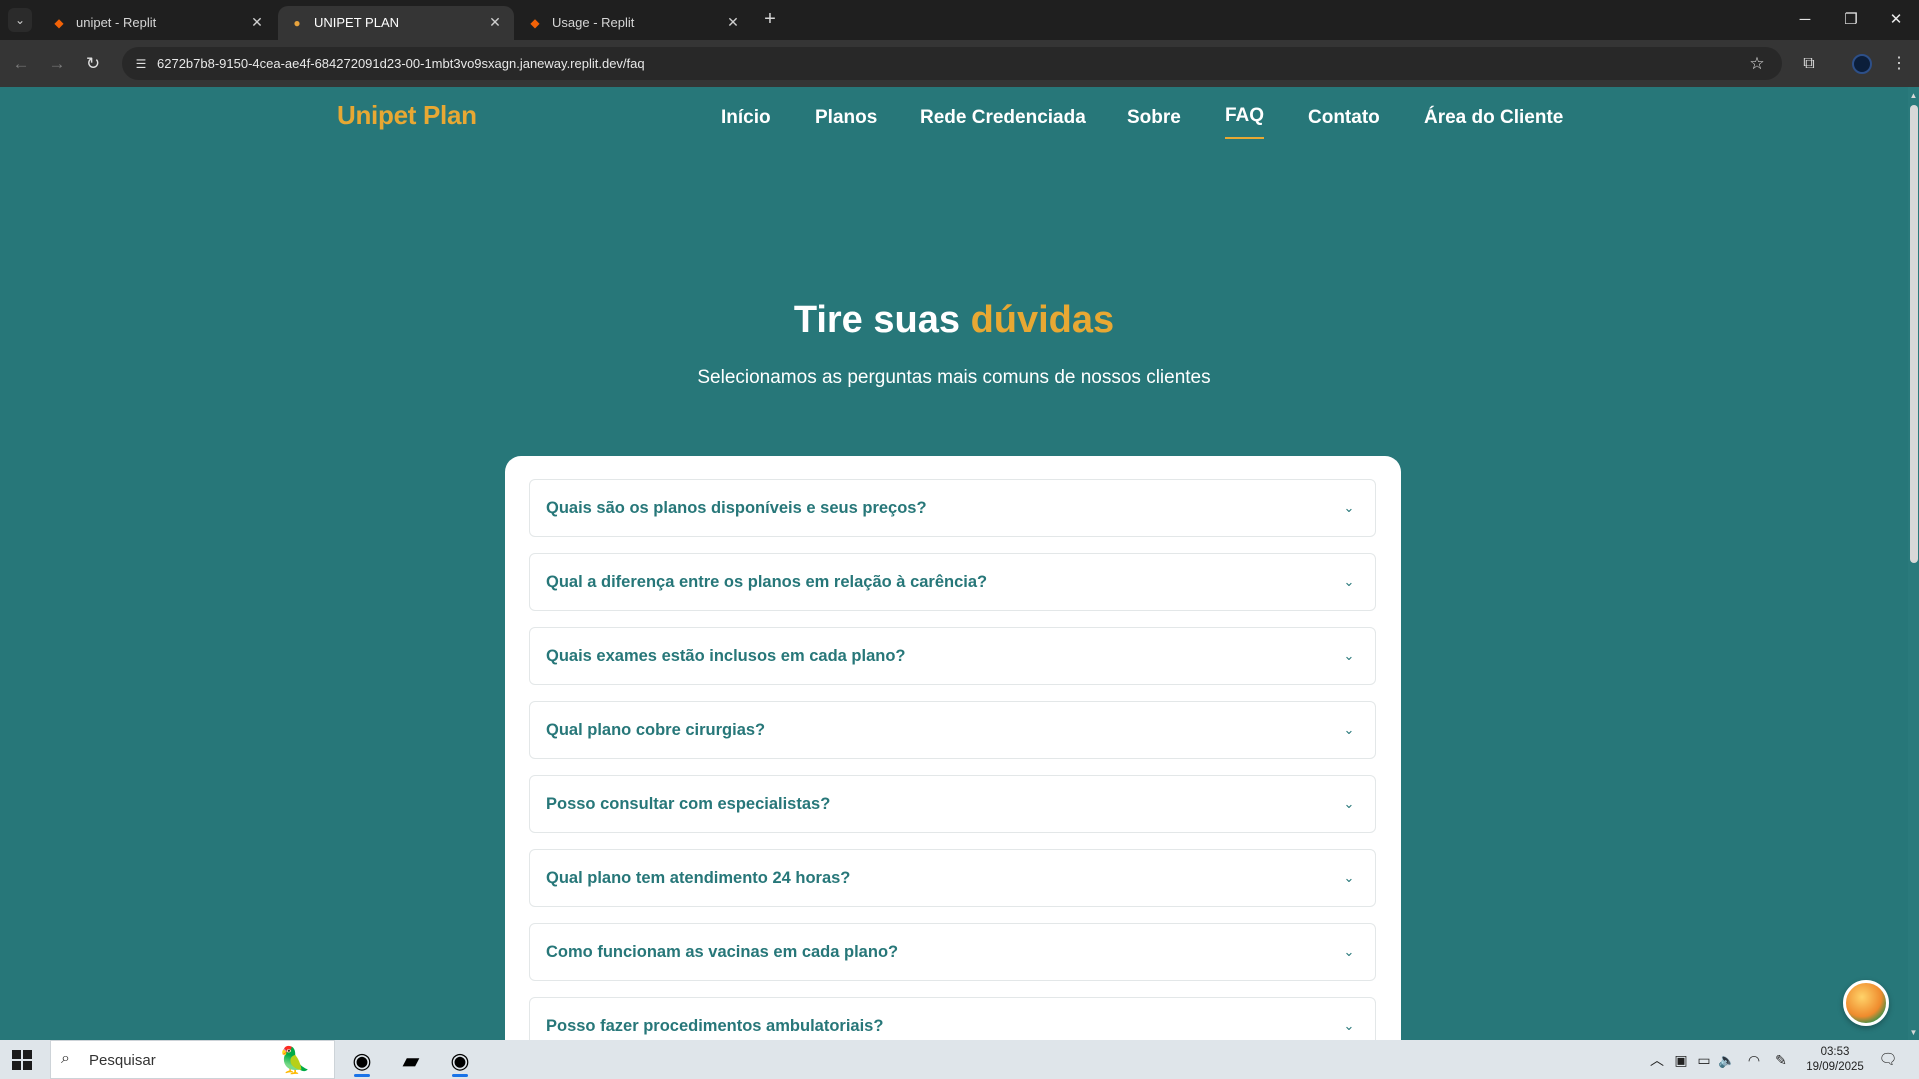 This screenshot has height=1079, width=1919. What do you see at coordinates (192, 1059) in the screenshot?
I see `taskbar-search-box: ⌕ Pesquisar 🦜` at bounding box center [192, 1059].